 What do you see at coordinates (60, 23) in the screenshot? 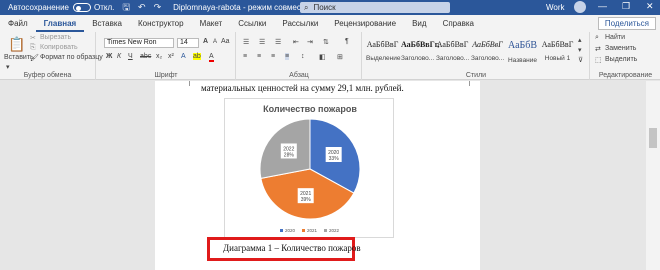
I see `tab-home: Главная` at bounding box center [60, 23].